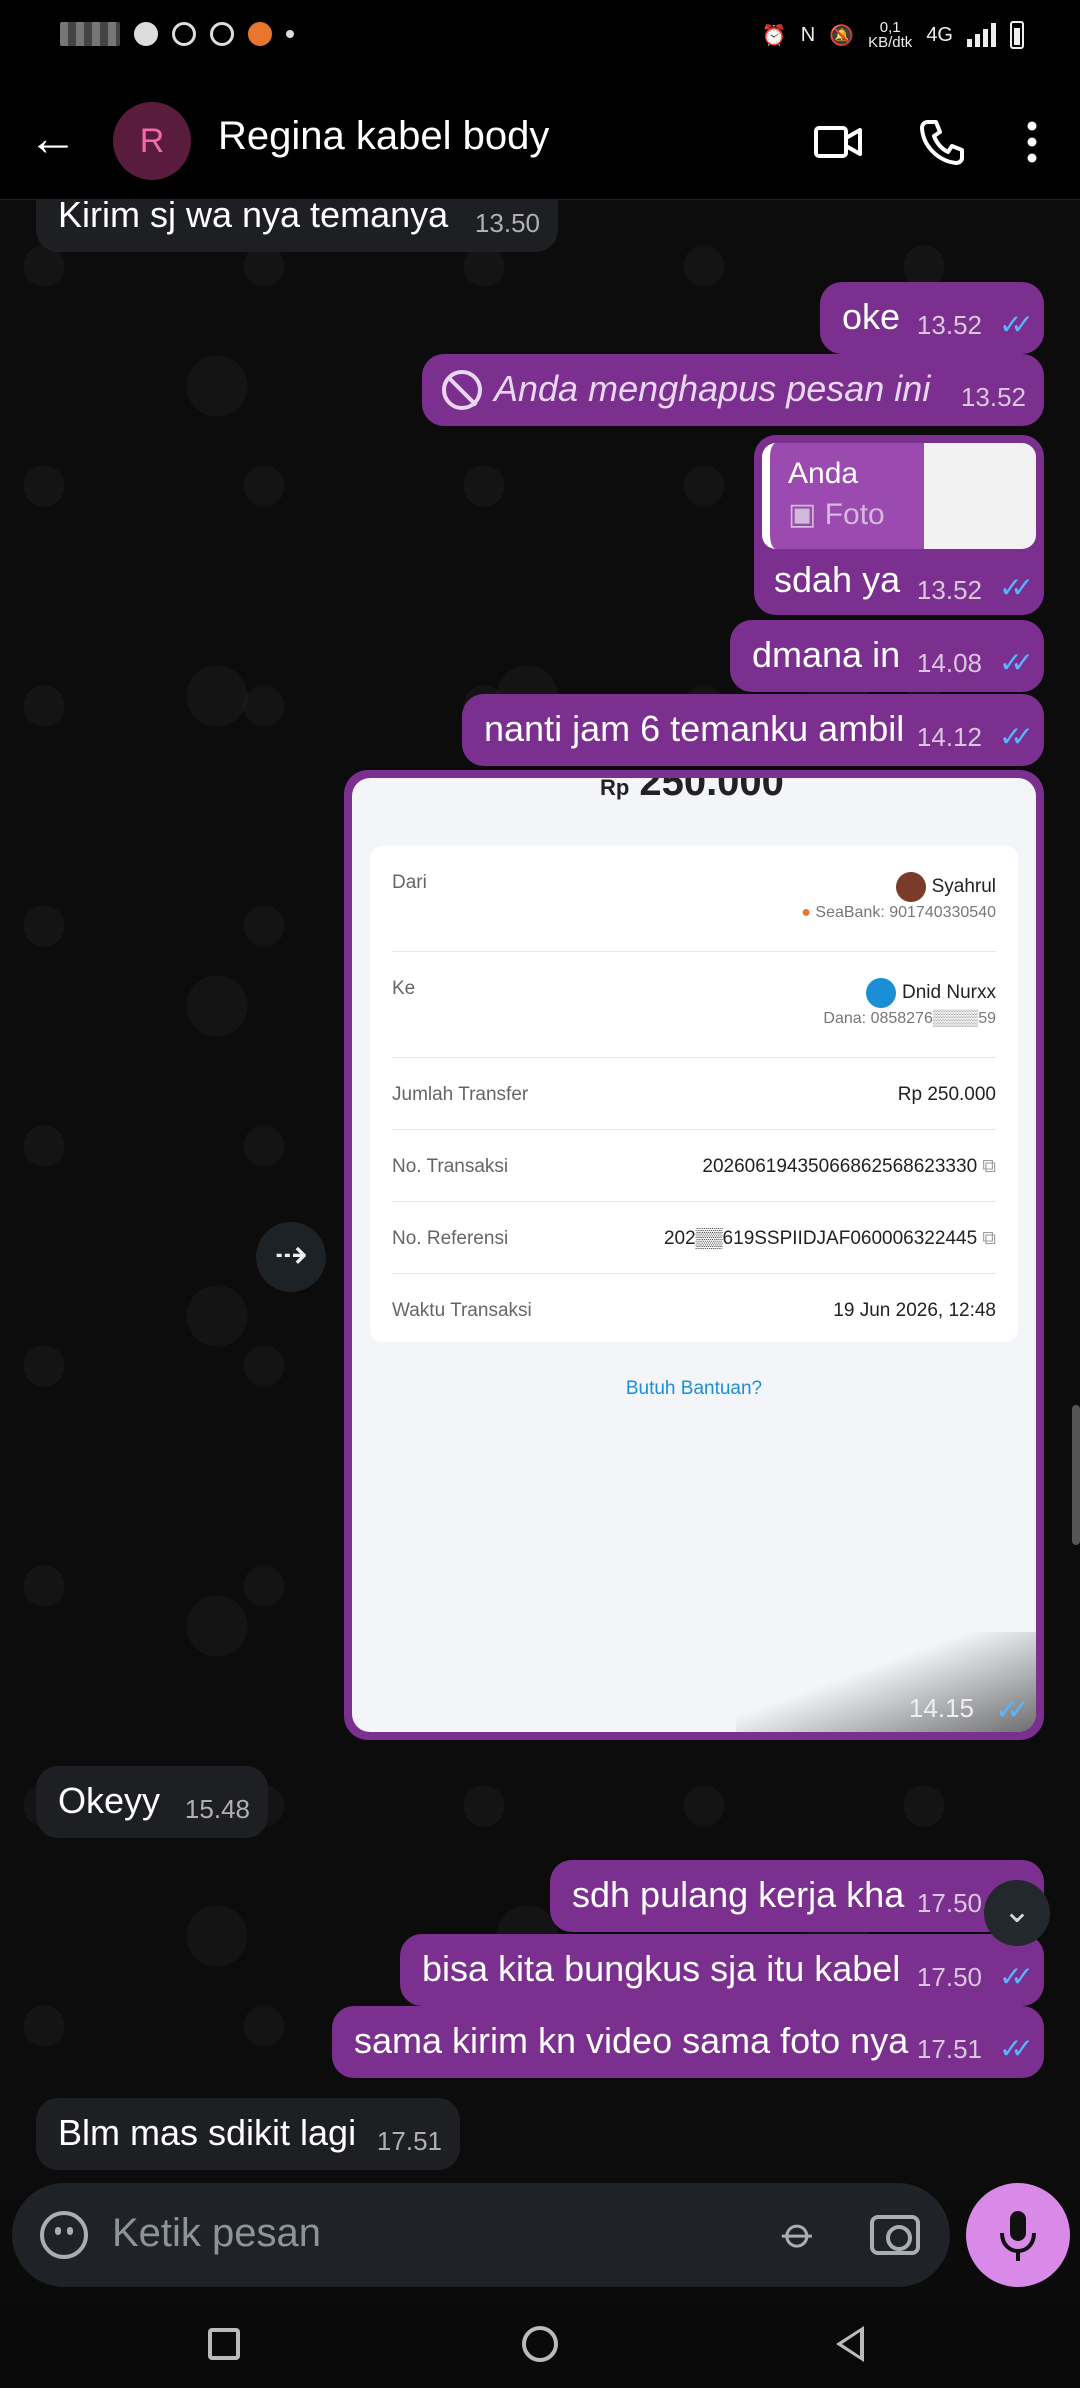 Image resolution: width=1080 pixels, height=2388 pixels. Describe the element at coordinates (260, 34) in the screenshot. I see `shopee-icon` at that location.